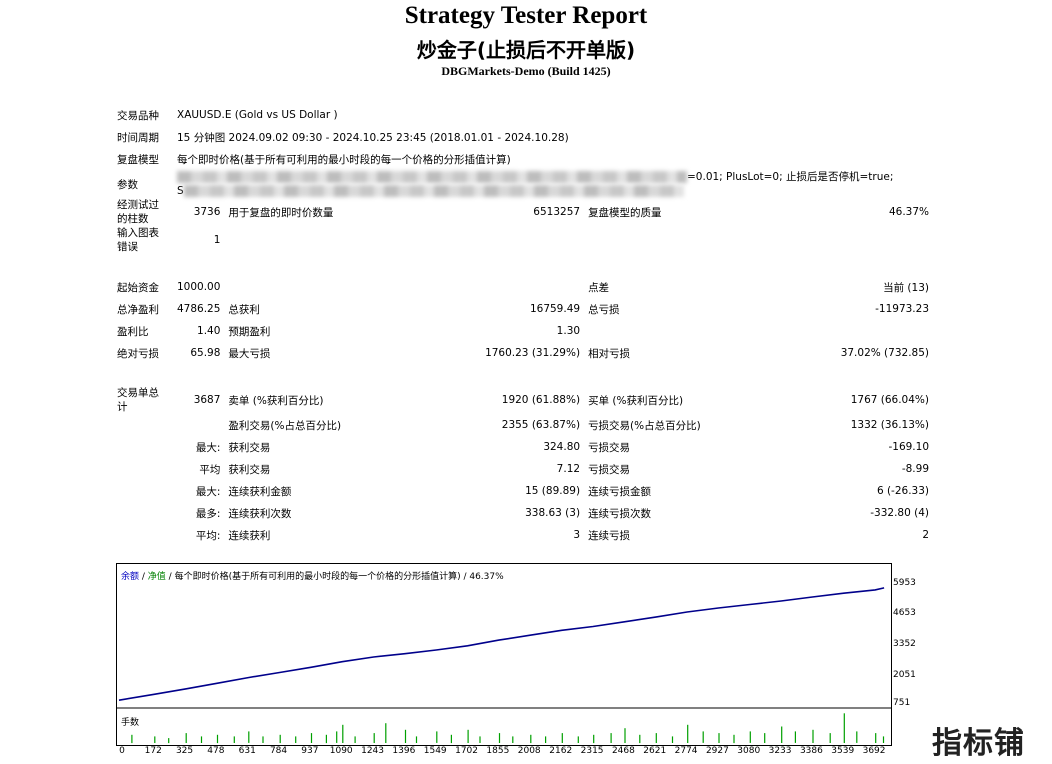  Describe the element at coordinates (526, 15) in the screenshot. I see `report-title: Strategy Tester Report` at that location.